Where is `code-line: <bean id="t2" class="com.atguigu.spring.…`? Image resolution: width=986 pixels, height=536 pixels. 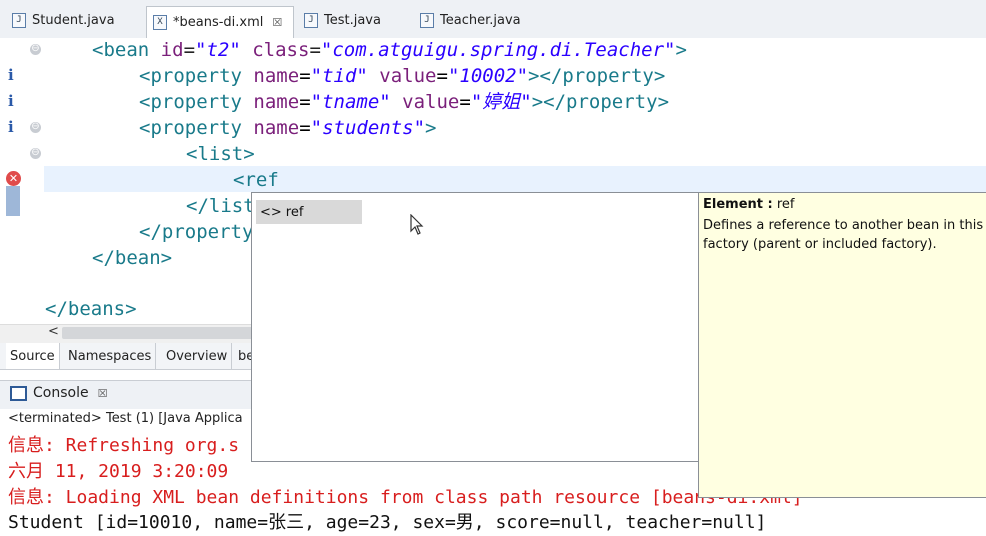
code-line: <bean id="t2" class="com.atguigu.spring.… is located at coordinates (389, 50).